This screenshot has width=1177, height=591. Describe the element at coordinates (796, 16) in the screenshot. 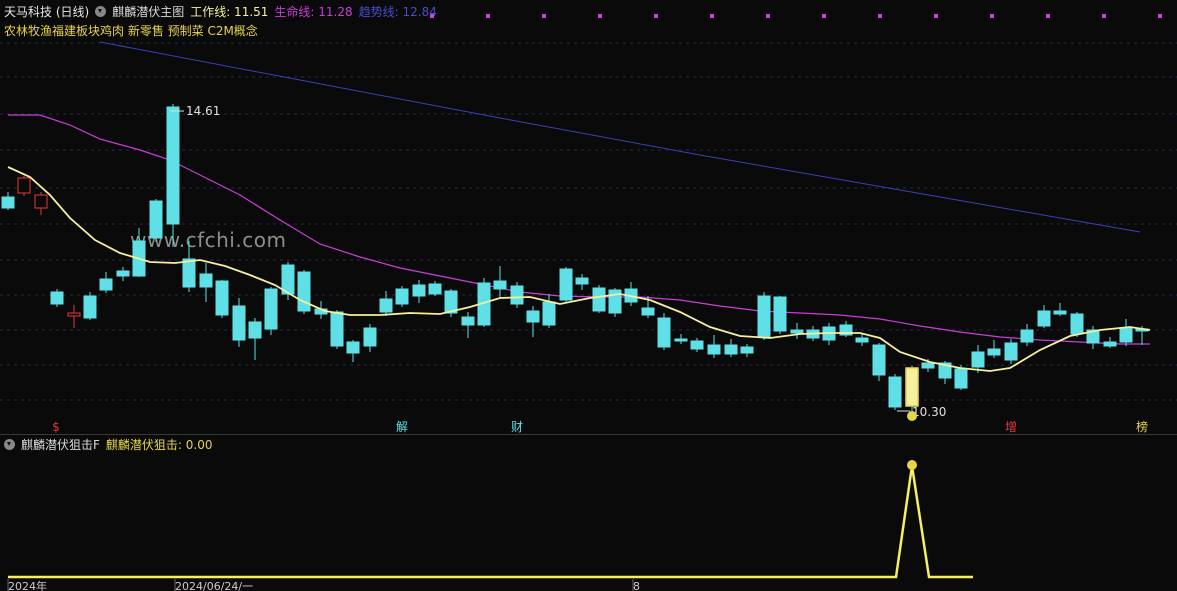

I see `magenta-dot-row` at that location.